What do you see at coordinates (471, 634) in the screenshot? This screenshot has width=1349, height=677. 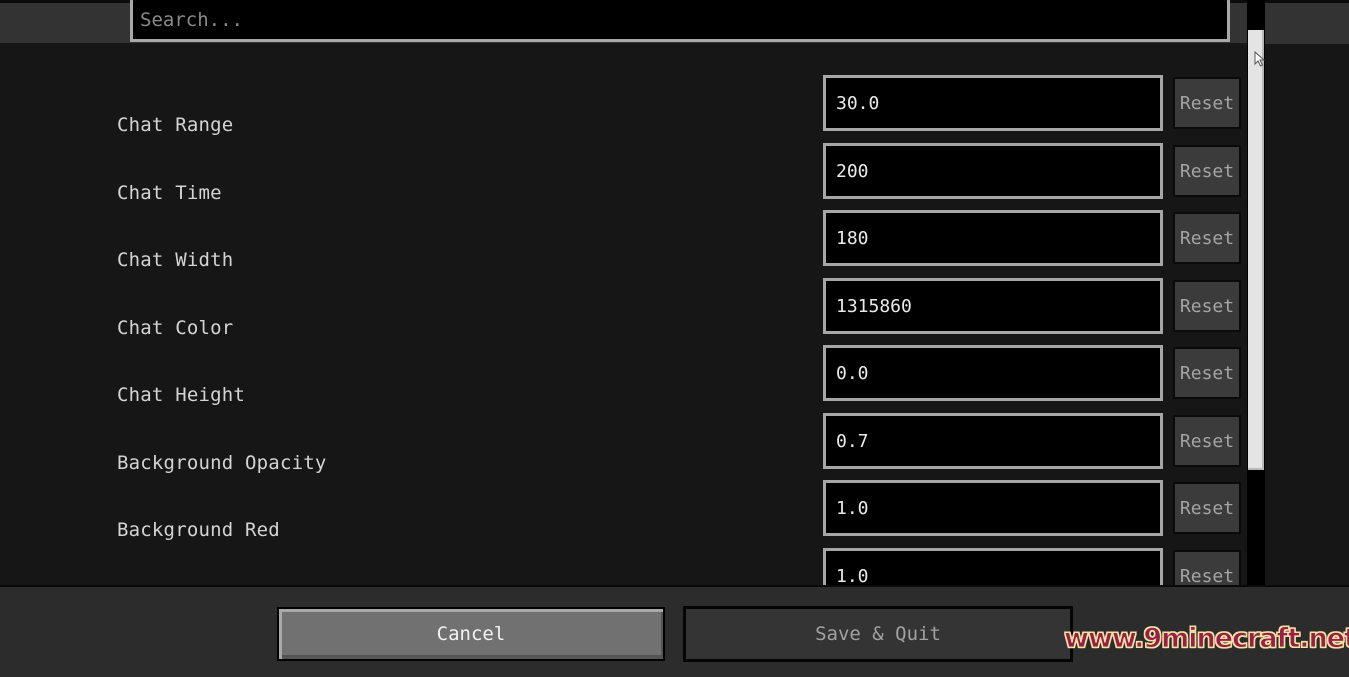 I see `cancel-button: Cancel` at bounding box center [471, 634].